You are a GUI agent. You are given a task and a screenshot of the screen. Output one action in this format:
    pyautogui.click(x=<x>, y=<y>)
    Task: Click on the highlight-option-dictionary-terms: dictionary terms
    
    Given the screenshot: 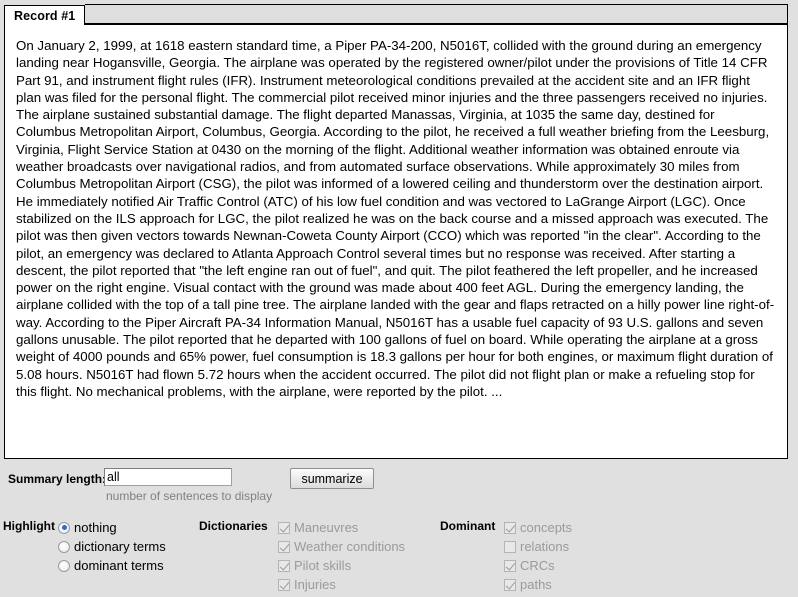 What is the action you would take?
    pyautogui.click(x=112, y=546)
    